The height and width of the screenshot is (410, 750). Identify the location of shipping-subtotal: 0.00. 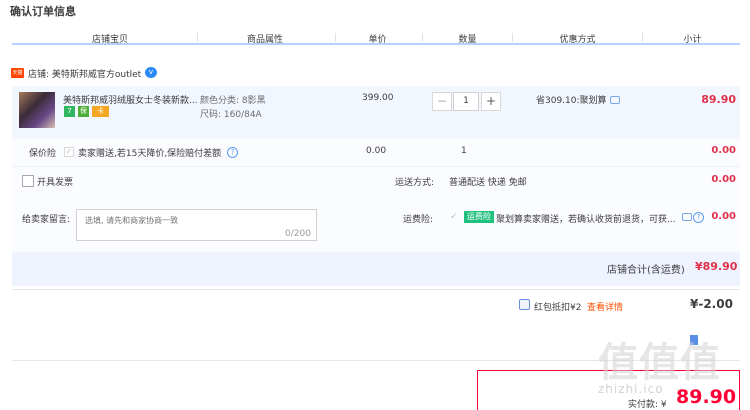
(723, 179).